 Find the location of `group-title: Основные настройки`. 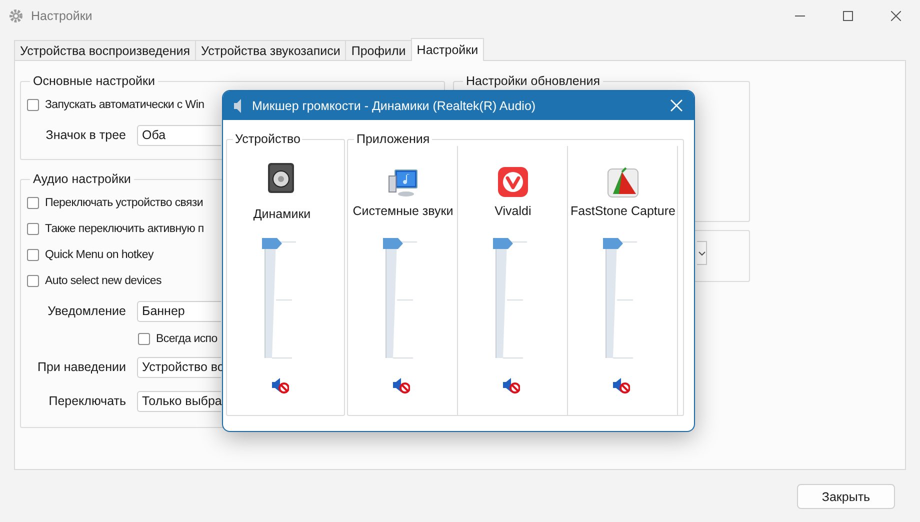

group-title: Основные настройки is located at coordinates (94, 81).